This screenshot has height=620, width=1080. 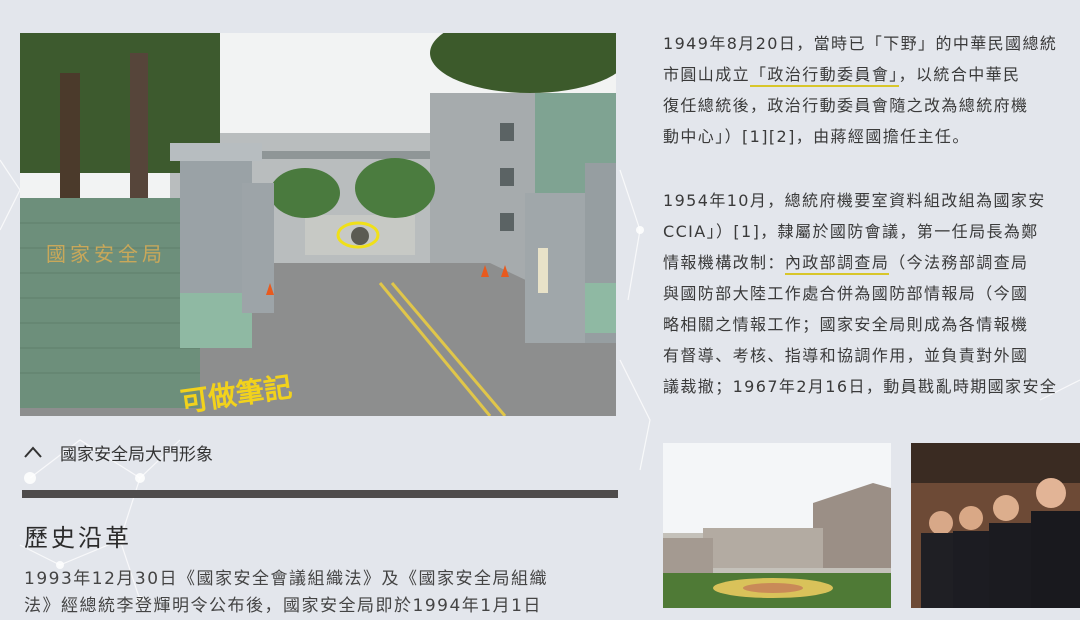 I want to click on article-line: 市圓山成立「政治行動委員會」，以統合中華民, so click(x=871, y=74).